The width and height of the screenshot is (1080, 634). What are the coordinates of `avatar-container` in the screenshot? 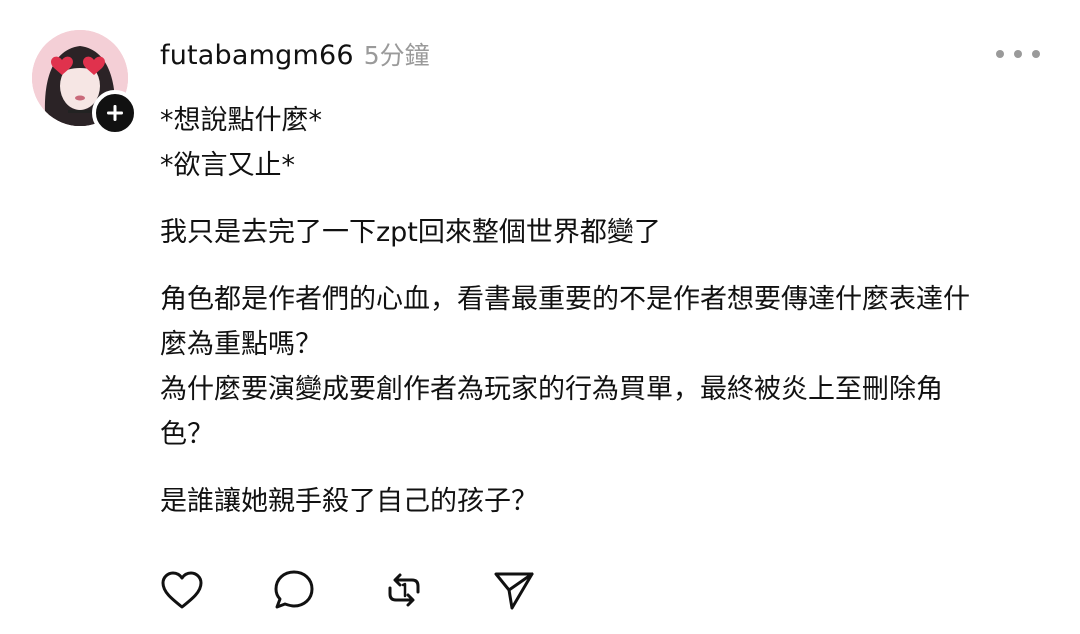 It's located at (85, 83).